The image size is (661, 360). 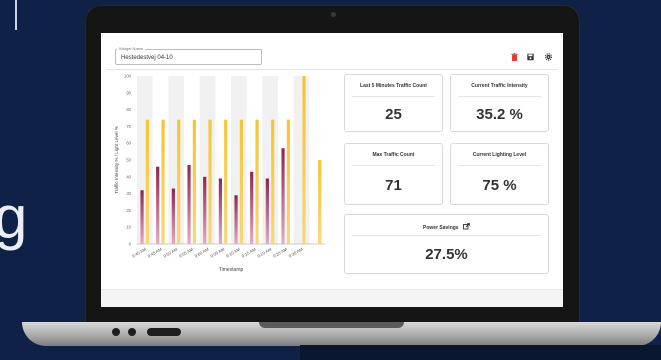 I want to click on y-tick-label: 70, so click(x=128, y=126).